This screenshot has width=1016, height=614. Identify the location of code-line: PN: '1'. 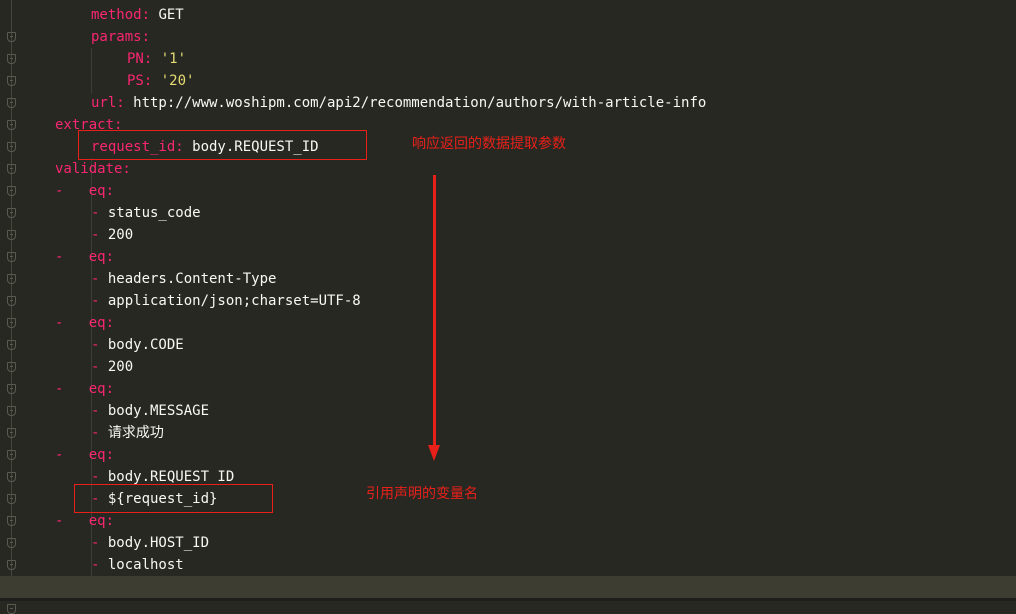
(156, 59).